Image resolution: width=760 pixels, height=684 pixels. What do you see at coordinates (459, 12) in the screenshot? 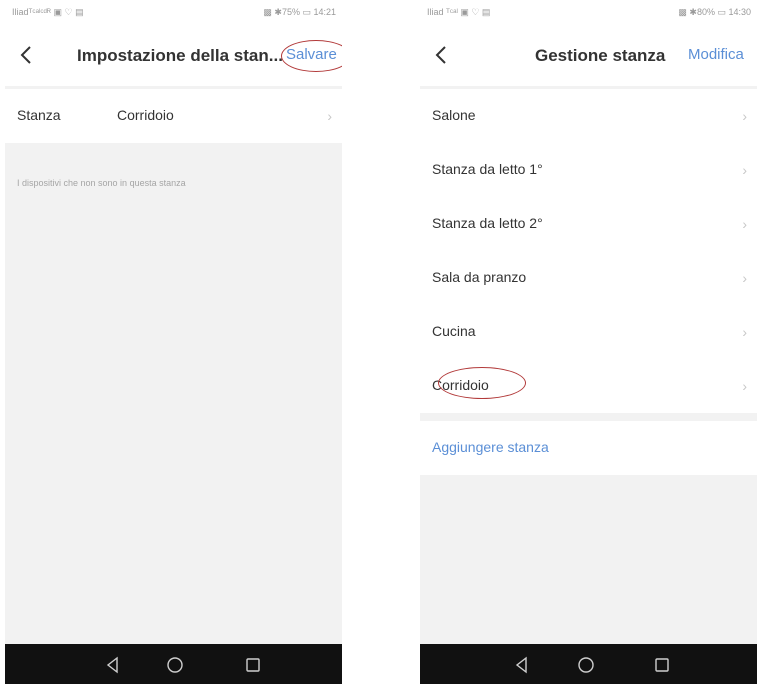
I see `status-carrier: Iliad ᵀᶜᵃˡ ▣ ♡ ▤` at bounding box center [459, 12].